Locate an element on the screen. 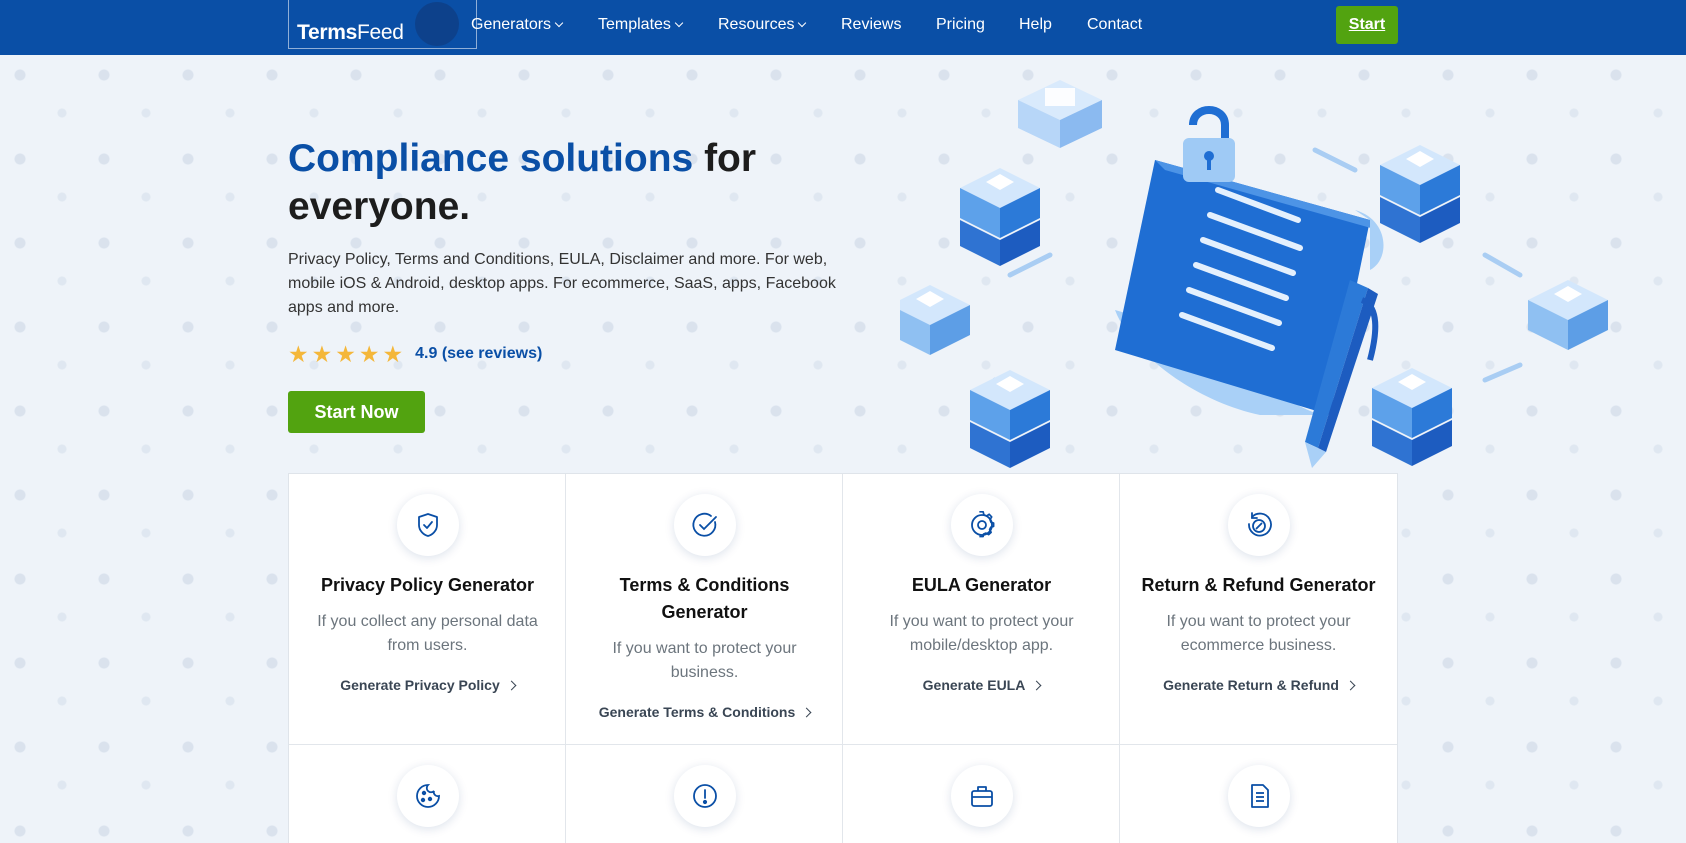 The width and height of the screenshot is (1686, 843). card-document is located at coordinates (1258, 794).